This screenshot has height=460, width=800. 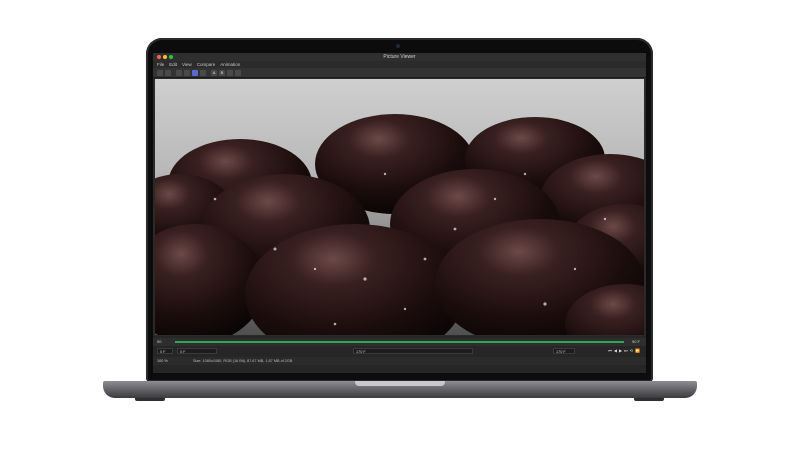 What do you see at coordinates (179, 72) in the screenshot?
I see `grid-icon` at bounding box center [179, 72].